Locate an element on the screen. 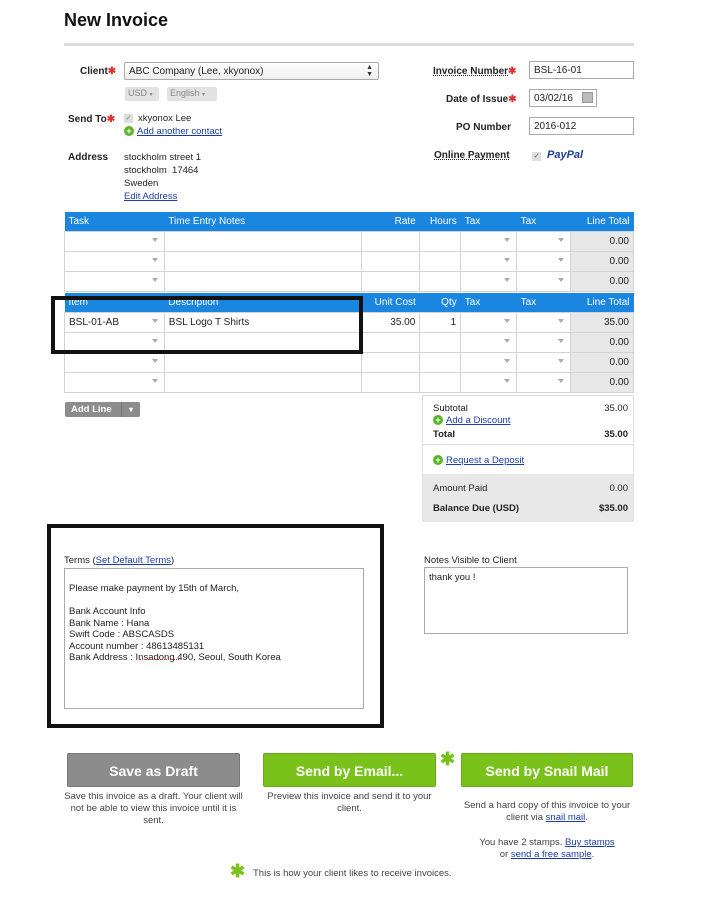 This screenshot has height=899, width=710. add-contact-link: + Add another contact is located at coordinates (173, 131).